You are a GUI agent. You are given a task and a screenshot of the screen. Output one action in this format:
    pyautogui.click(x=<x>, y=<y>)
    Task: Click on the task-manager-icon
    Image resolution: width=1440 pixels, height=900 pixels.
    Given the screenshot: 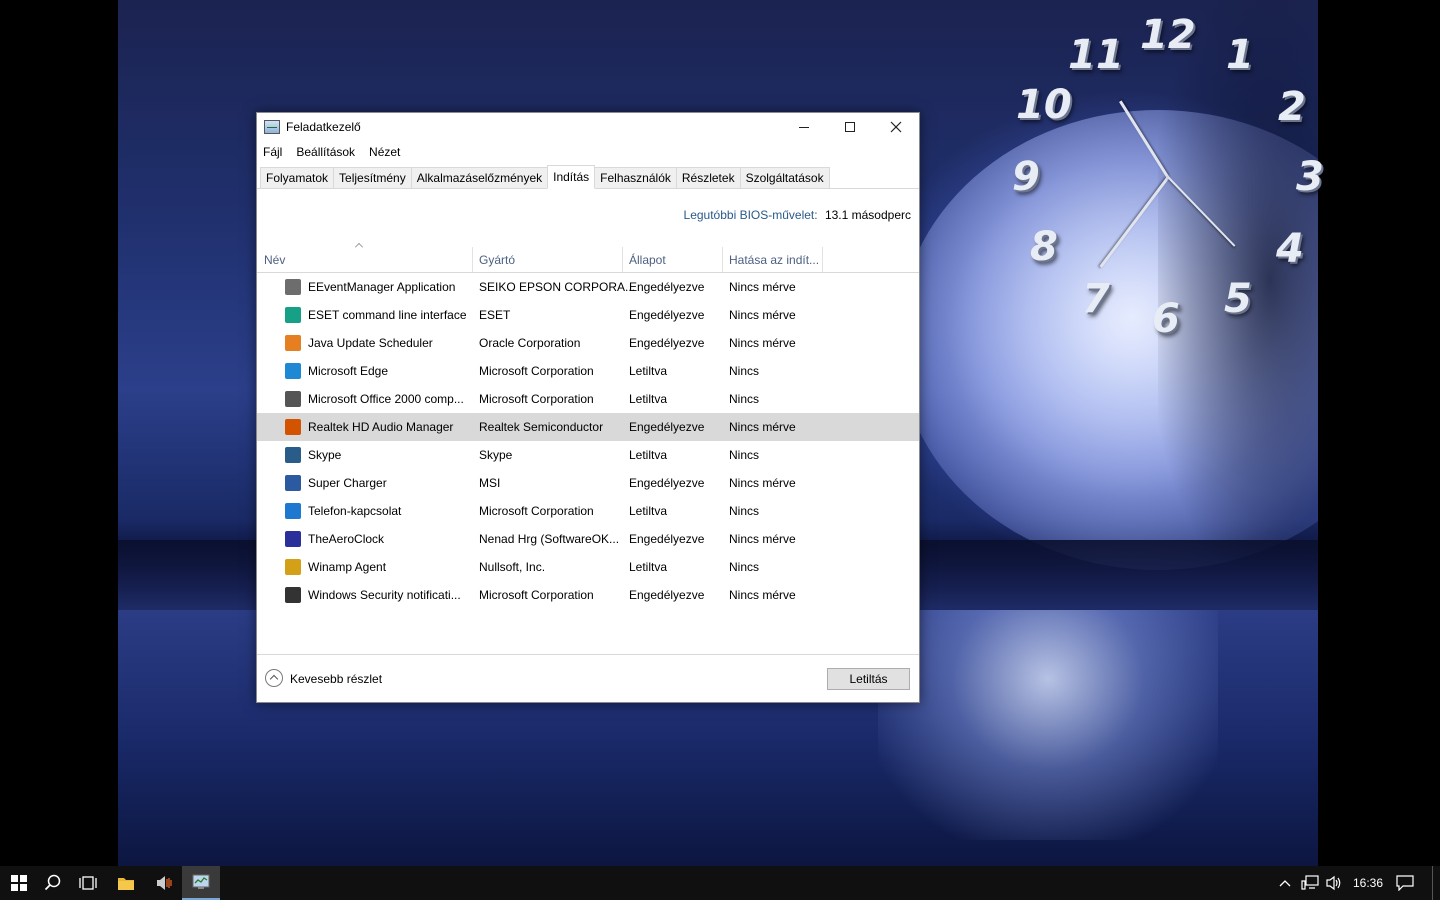 What is the action you would take?
    pyautogui.click(x=272, y=127)
    